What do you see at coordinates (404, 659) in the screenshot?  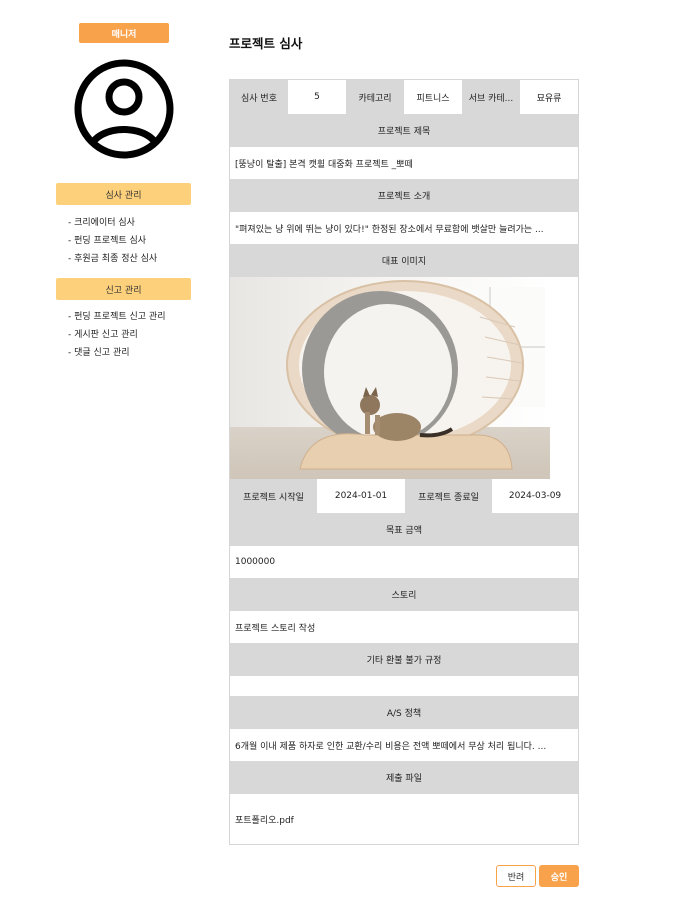 I see `refund-label: 기타 환불 불가 규정` at bounding box center [404, 659].